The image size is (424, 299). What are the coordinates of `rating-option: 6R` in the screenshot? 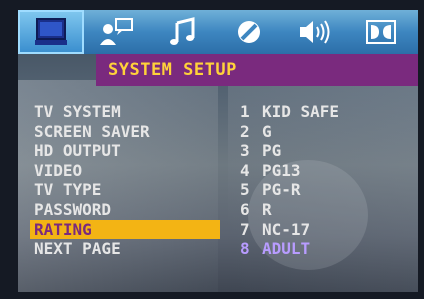 It's located at (321, 210).